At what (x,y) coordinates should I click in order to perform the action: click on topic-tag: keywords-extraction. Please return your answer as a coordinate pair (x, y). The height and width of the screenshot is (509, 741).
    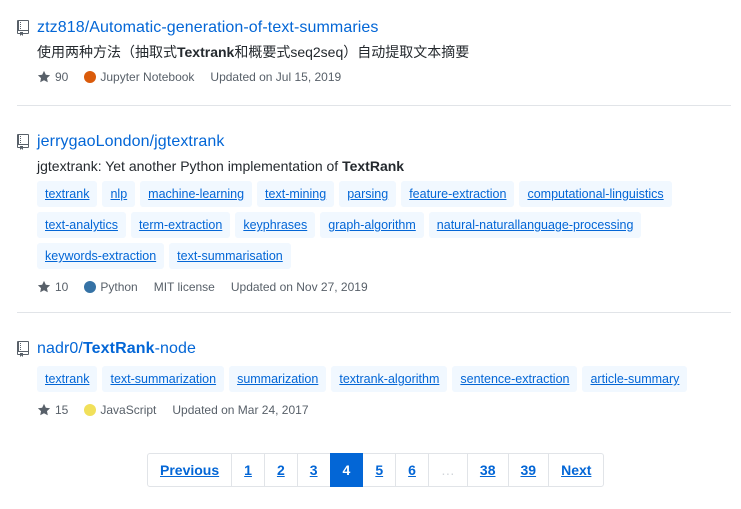
    Looking at the image, I should click on (101, 256).